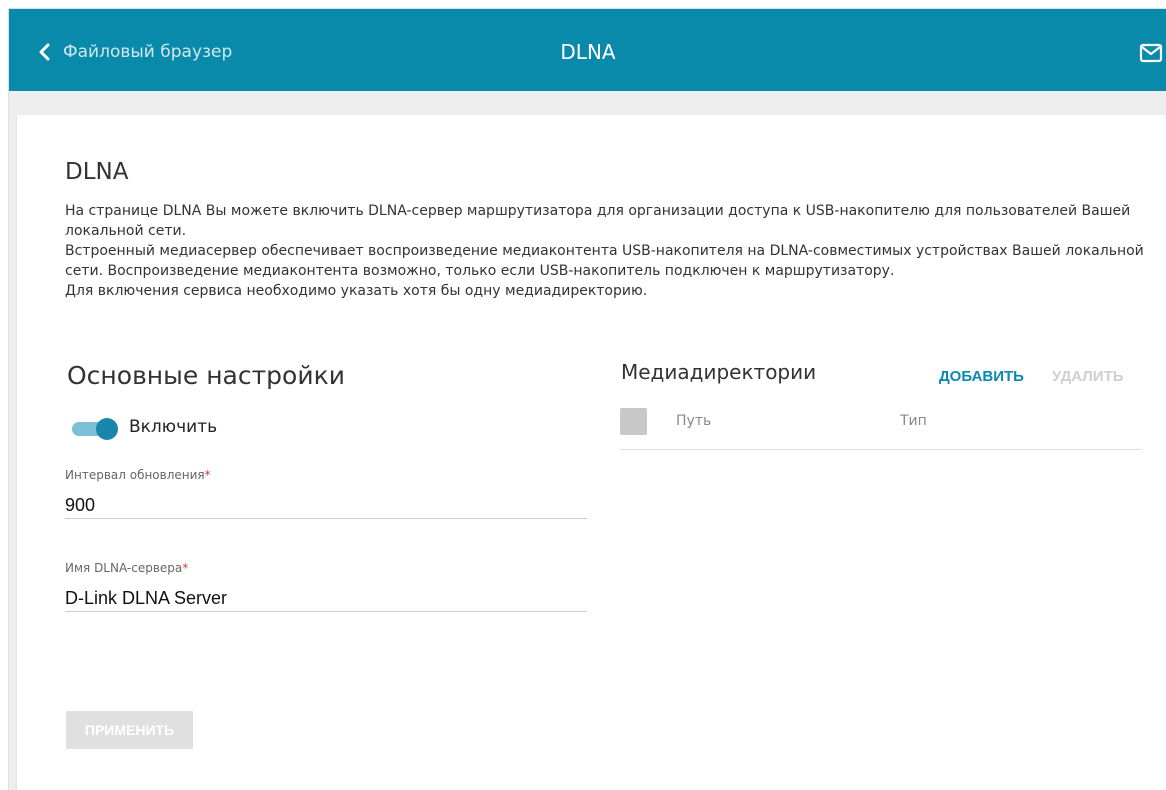 The image size is (1166, 790). What do you see at coordinates (326, 505) in the screenshot?
I see `update-interval-input: 900` at bounding box center [326, 505].